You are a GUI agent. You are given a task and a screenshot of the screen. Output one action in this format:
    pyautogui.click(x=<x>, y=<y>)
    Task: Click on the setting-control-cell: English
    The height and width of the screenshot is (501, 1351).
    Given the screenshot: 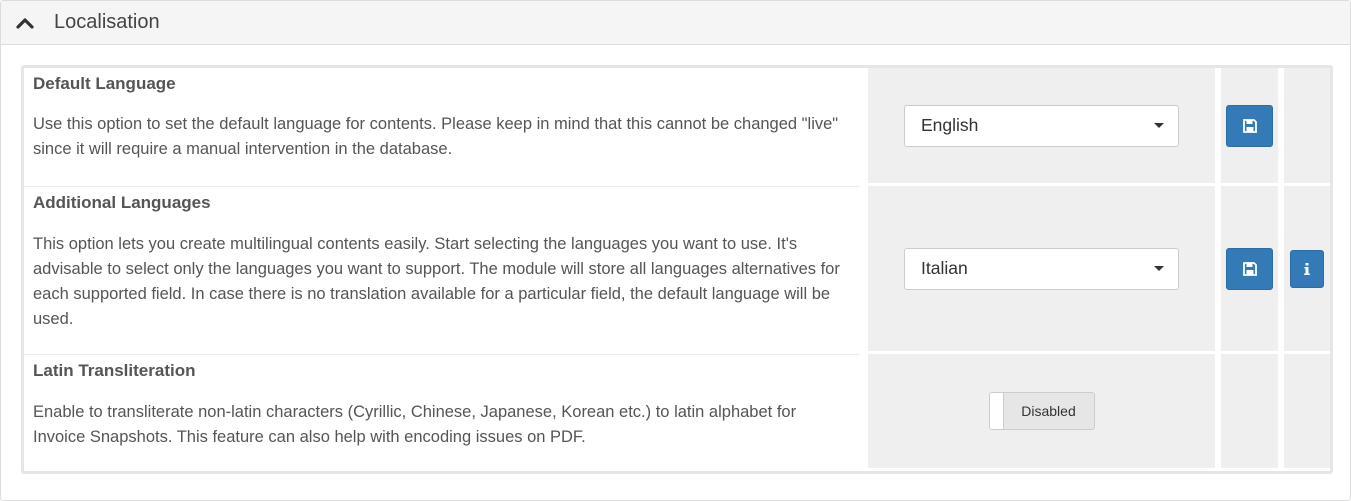 What is the action you would take?
    pyautogui.click(x=1043, y=127)
    